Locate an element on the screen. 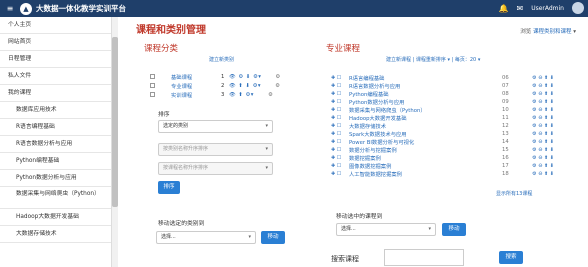  row-action-icons: 👁 ⬆ ⚙▾ is located at coordinates (241, 95).